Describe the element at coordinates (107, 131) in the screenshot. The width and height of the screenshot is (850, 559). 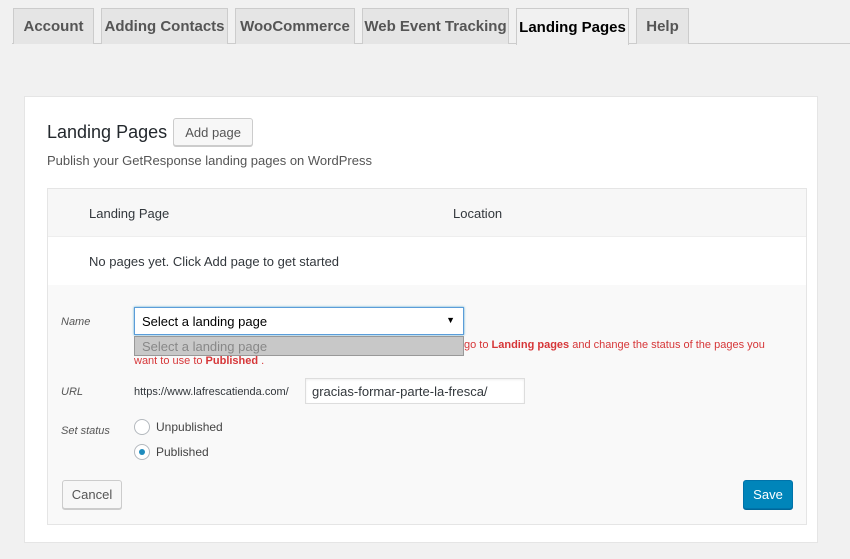
I see `page-title: Landing Pages` at that location.